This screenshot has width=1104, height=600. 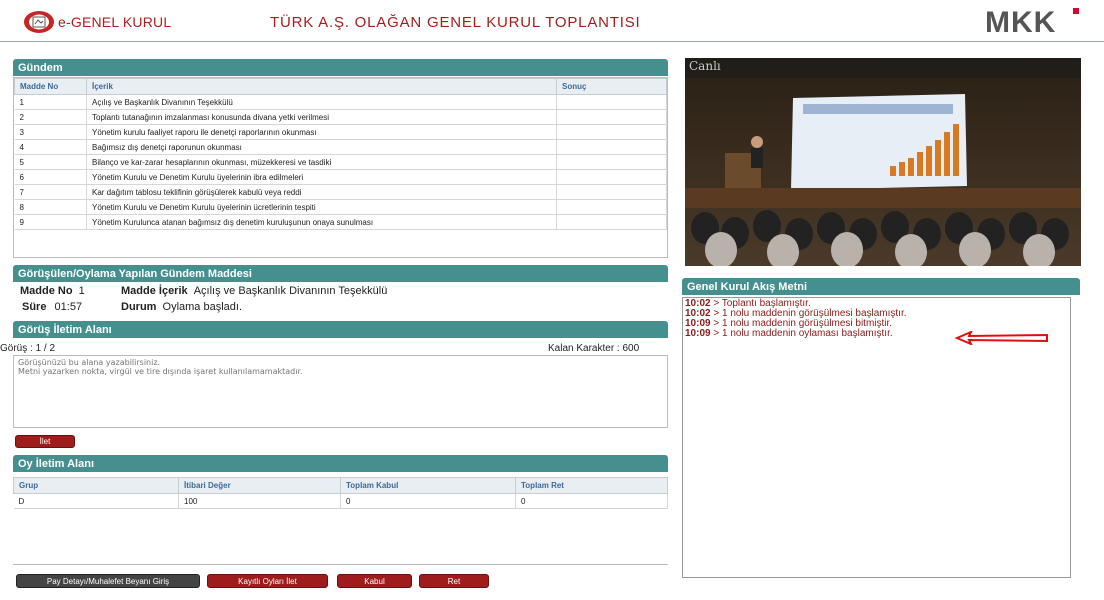 I want to click on vote-col-toplam-kabul: Toplam Kabul, so click(x=428, y=485).